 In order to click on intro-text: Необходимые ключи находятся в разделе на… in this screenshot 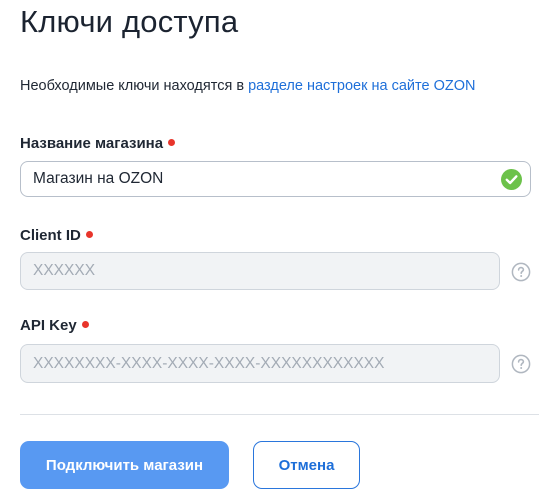, I will do `click(247, 86)`.